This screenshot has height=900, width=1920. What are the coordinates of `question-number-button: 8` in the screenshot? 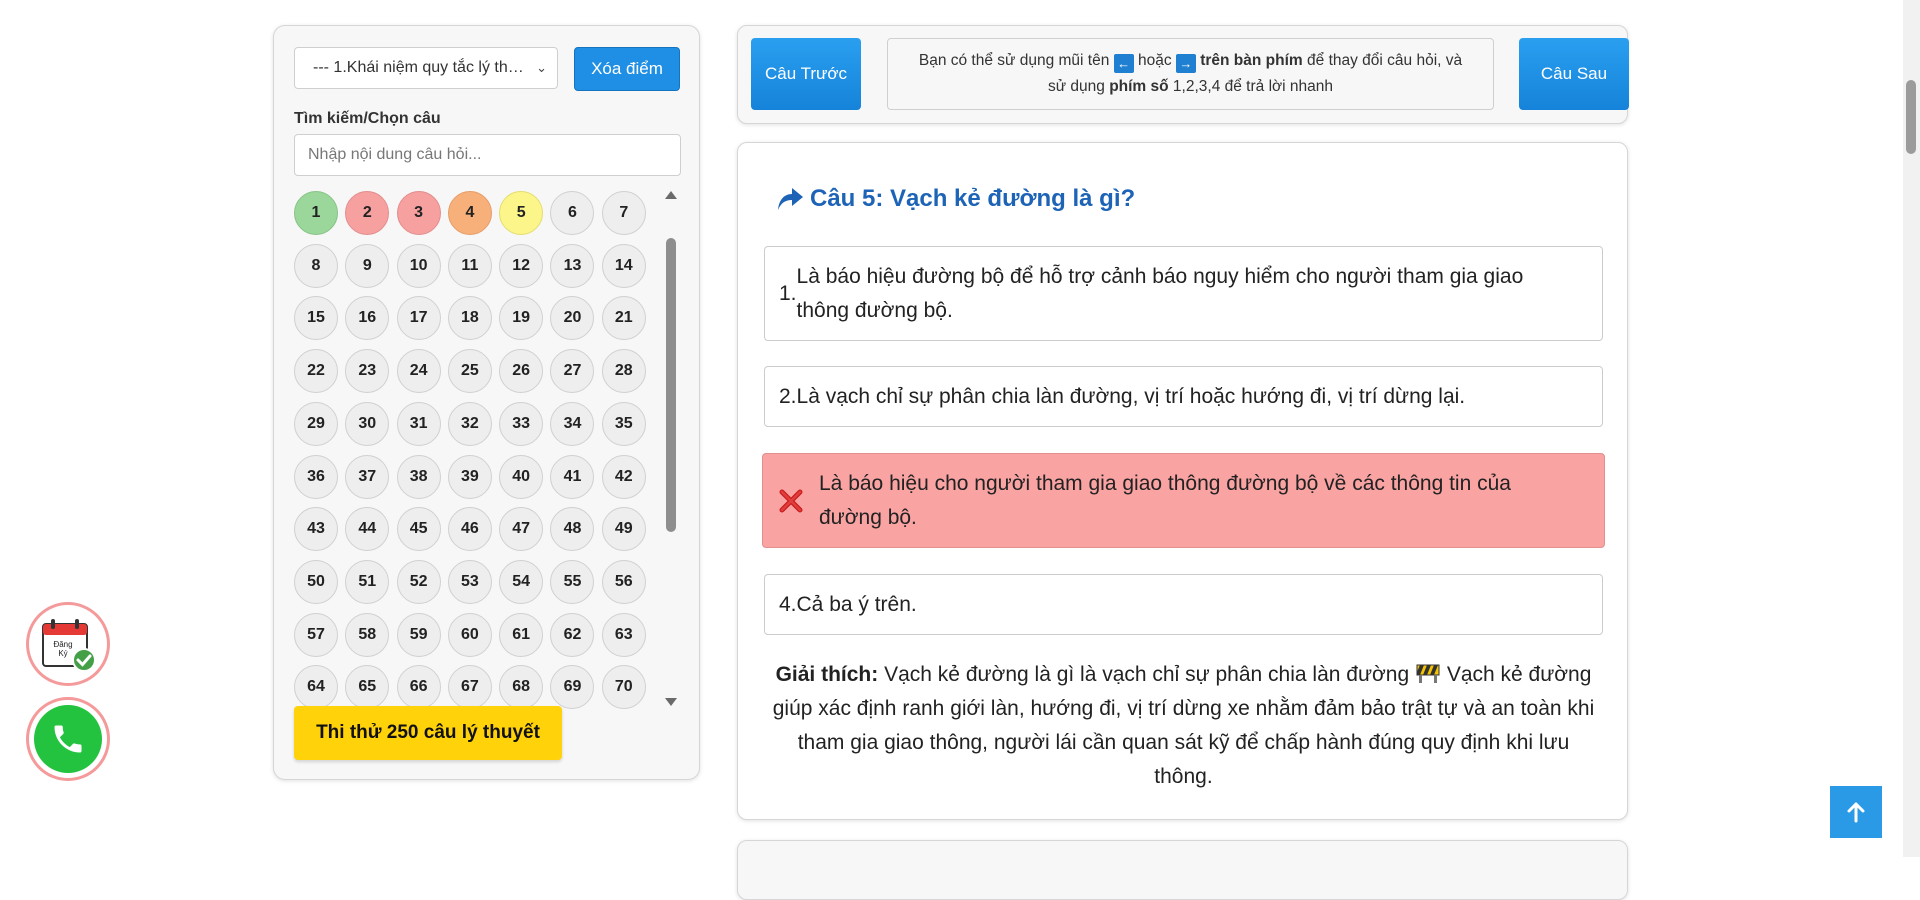 It's located at (316, 265).